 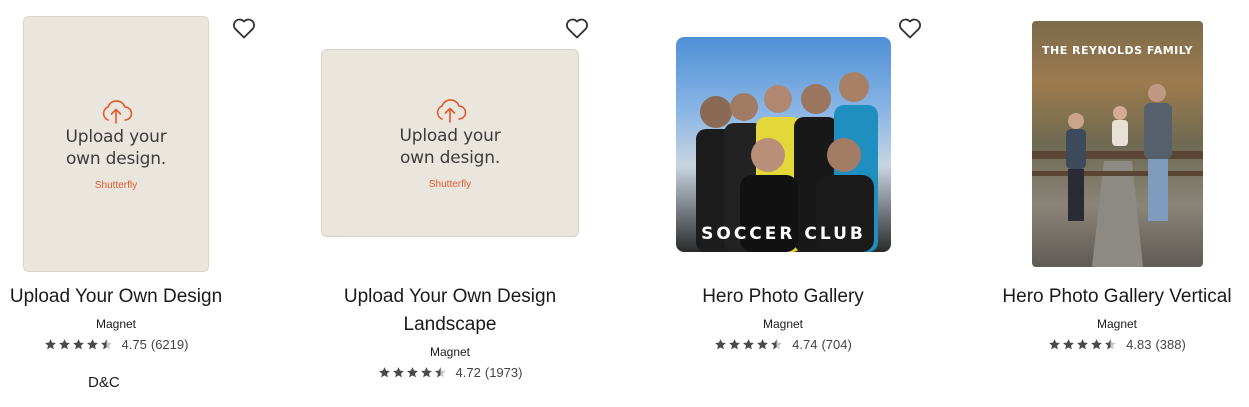 I want to click on product-title: Hero Photo Gallery, so click(x=783, y=297).